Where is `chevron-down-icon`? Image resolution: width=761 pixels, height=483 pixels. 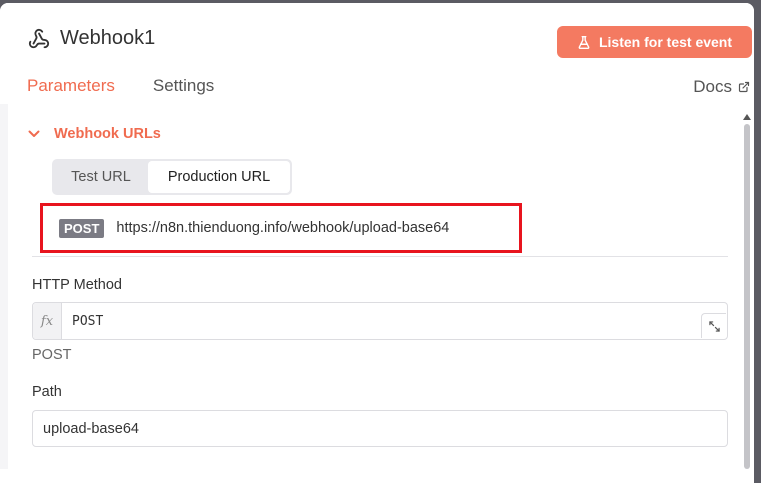 chevron-down-icon is located at coordinates (34, 133).